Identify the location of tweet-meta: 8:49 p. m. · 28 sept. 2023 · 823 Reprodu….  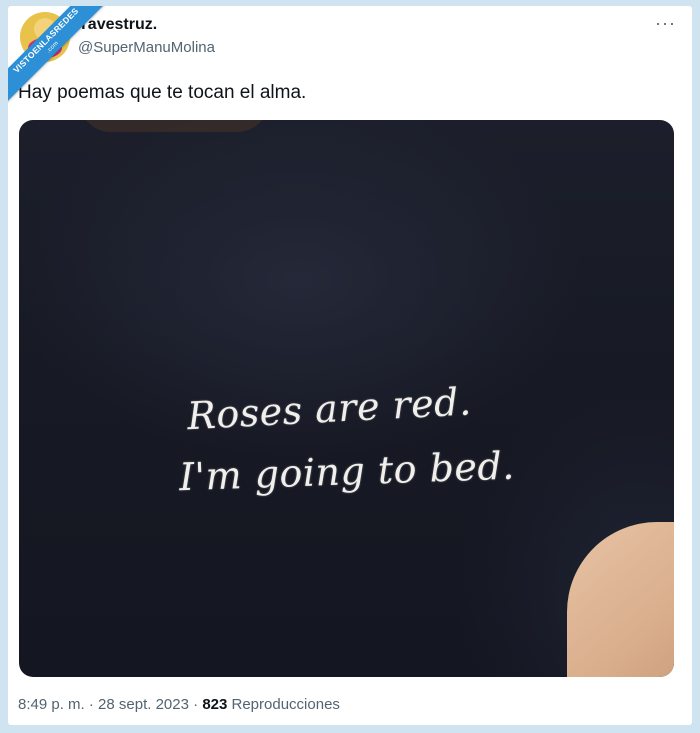
(179, 704).